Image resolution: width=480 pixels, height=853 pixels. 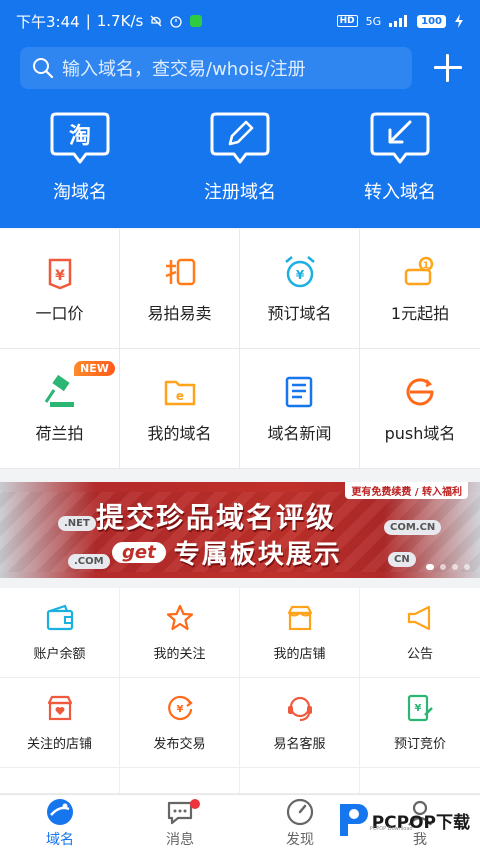 I want to click on service-followed-shops: 关注的店铺, so click(x=60, y=723).